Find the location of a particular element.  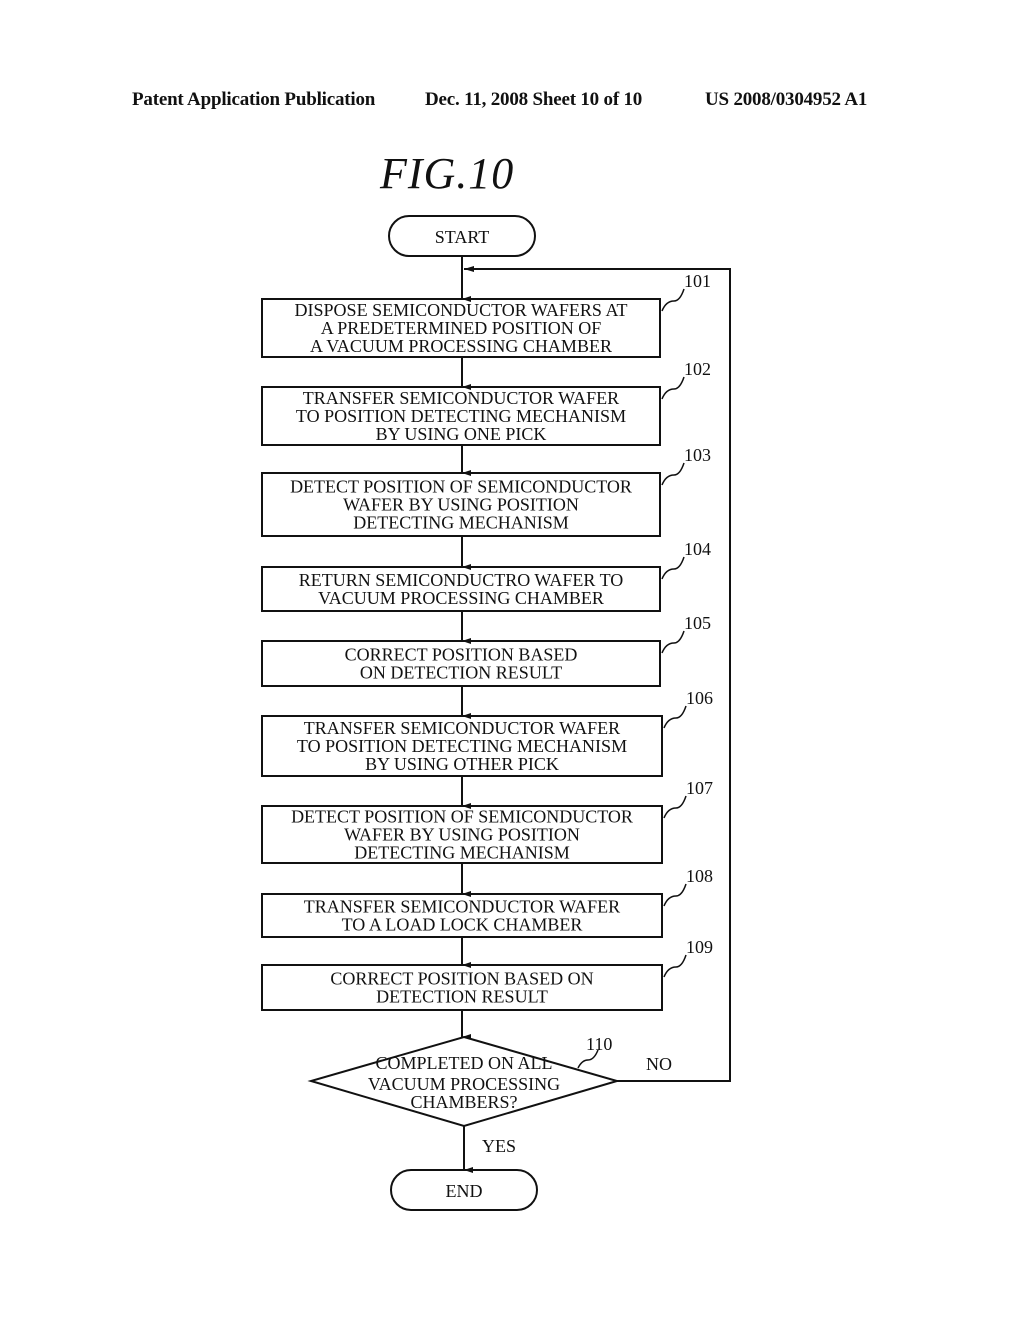

step-text-103: DETECT POSITION OF SEMICONDUCTOR is located at coordinates (461, 487).